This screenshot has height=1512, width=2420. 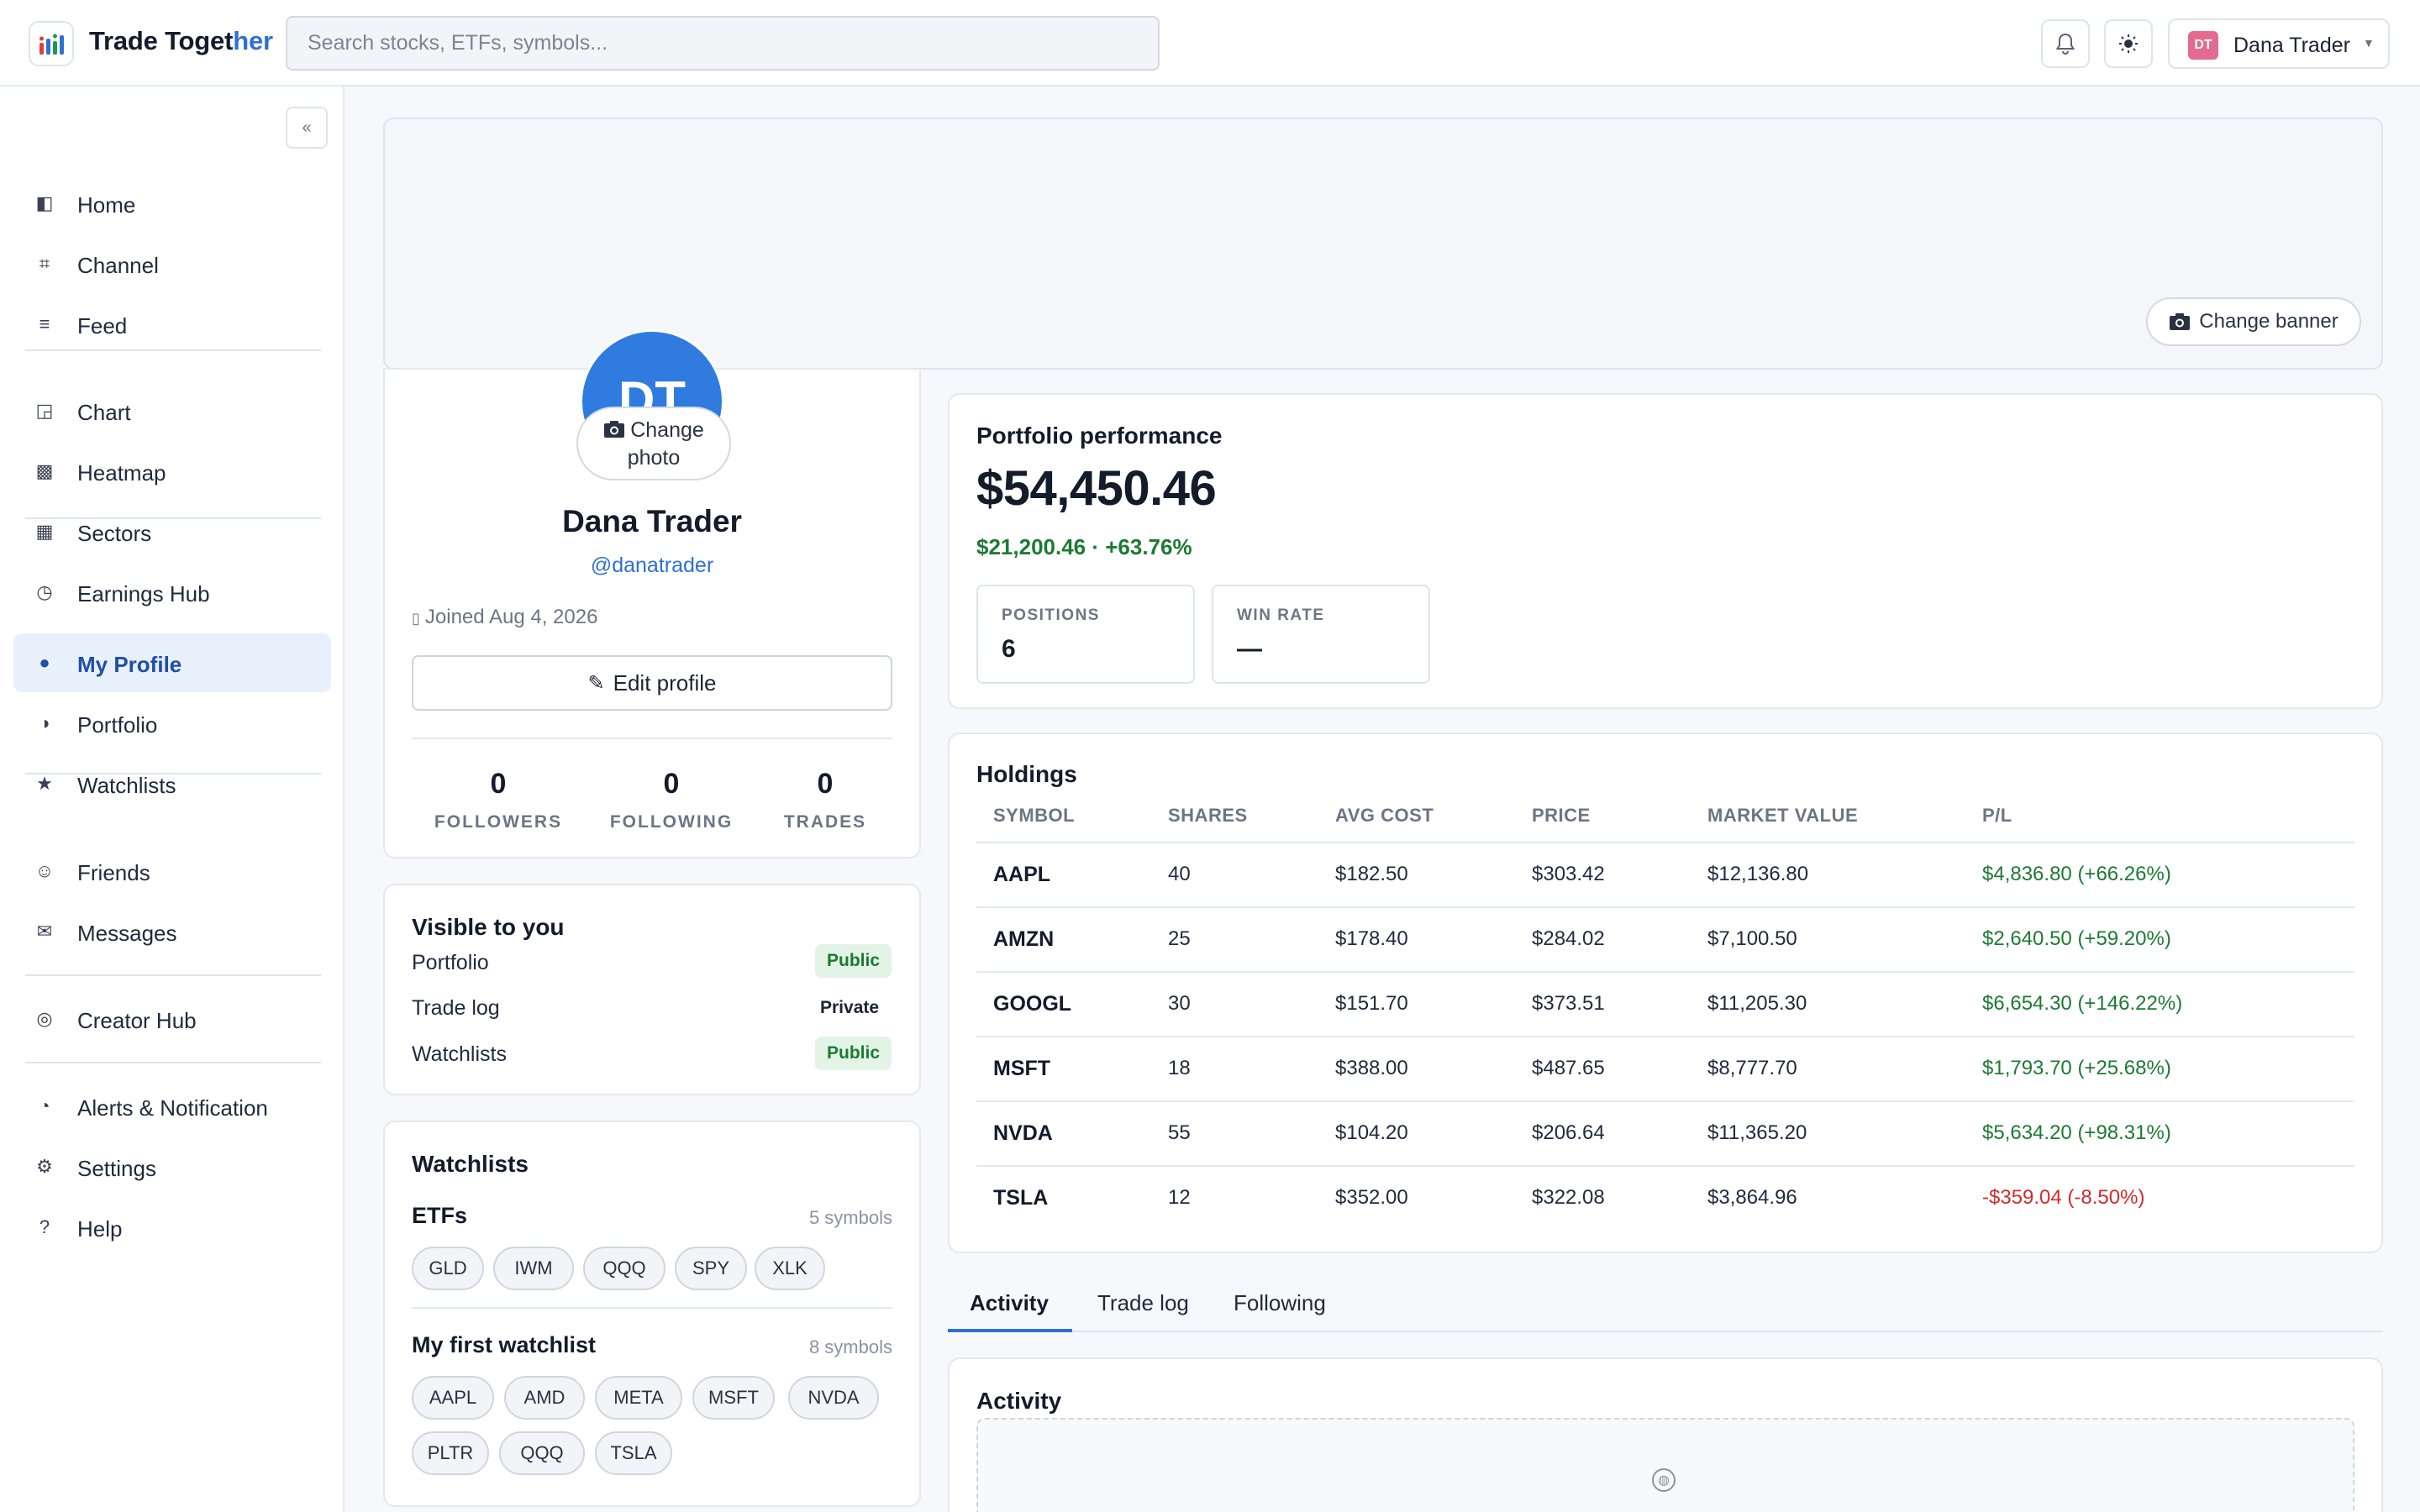 What do you see at coordinates (1280, 1303) in the screenshot?
I see `tab-following: Following` at bounding box center [1280, 1303].